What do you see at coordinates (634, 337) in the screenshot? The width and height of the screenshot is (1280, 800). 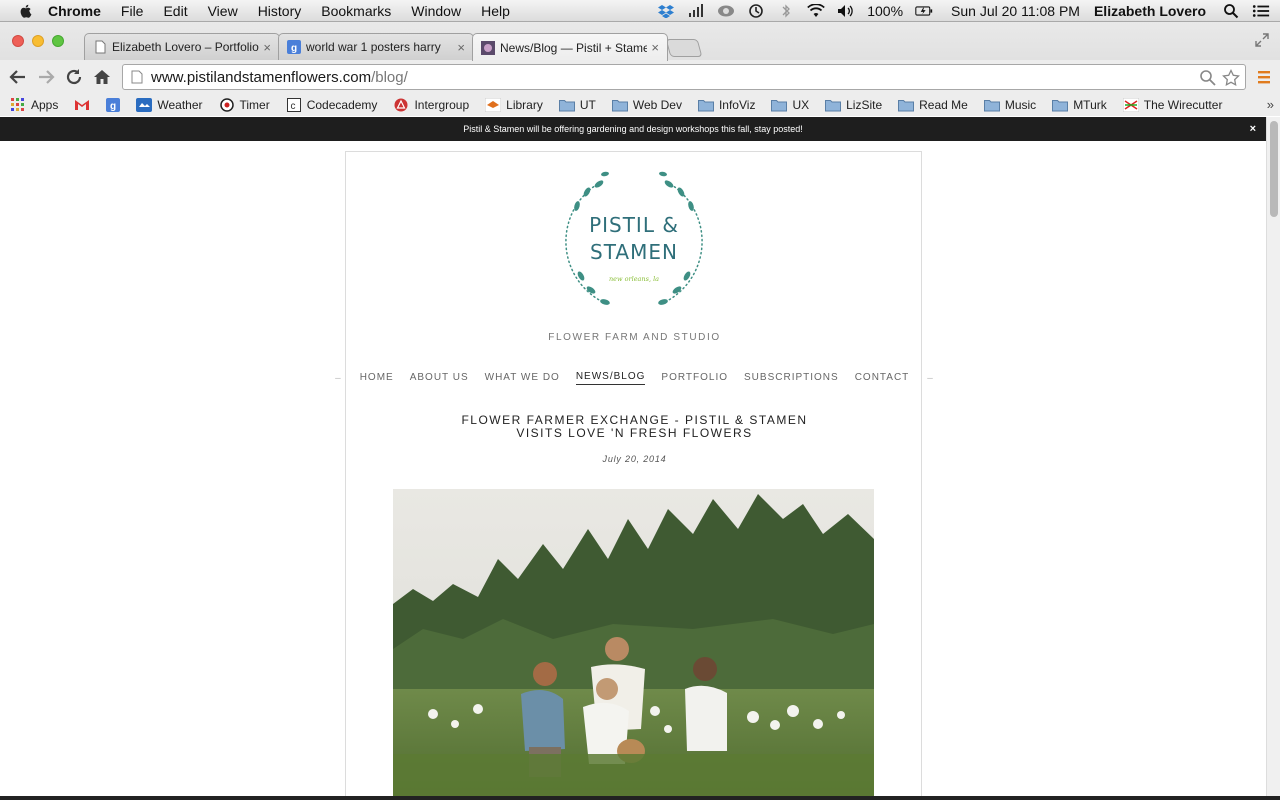 I see `site-tagline: FLOWER FARM AND STUDIO` at bounding box center [634, 337].